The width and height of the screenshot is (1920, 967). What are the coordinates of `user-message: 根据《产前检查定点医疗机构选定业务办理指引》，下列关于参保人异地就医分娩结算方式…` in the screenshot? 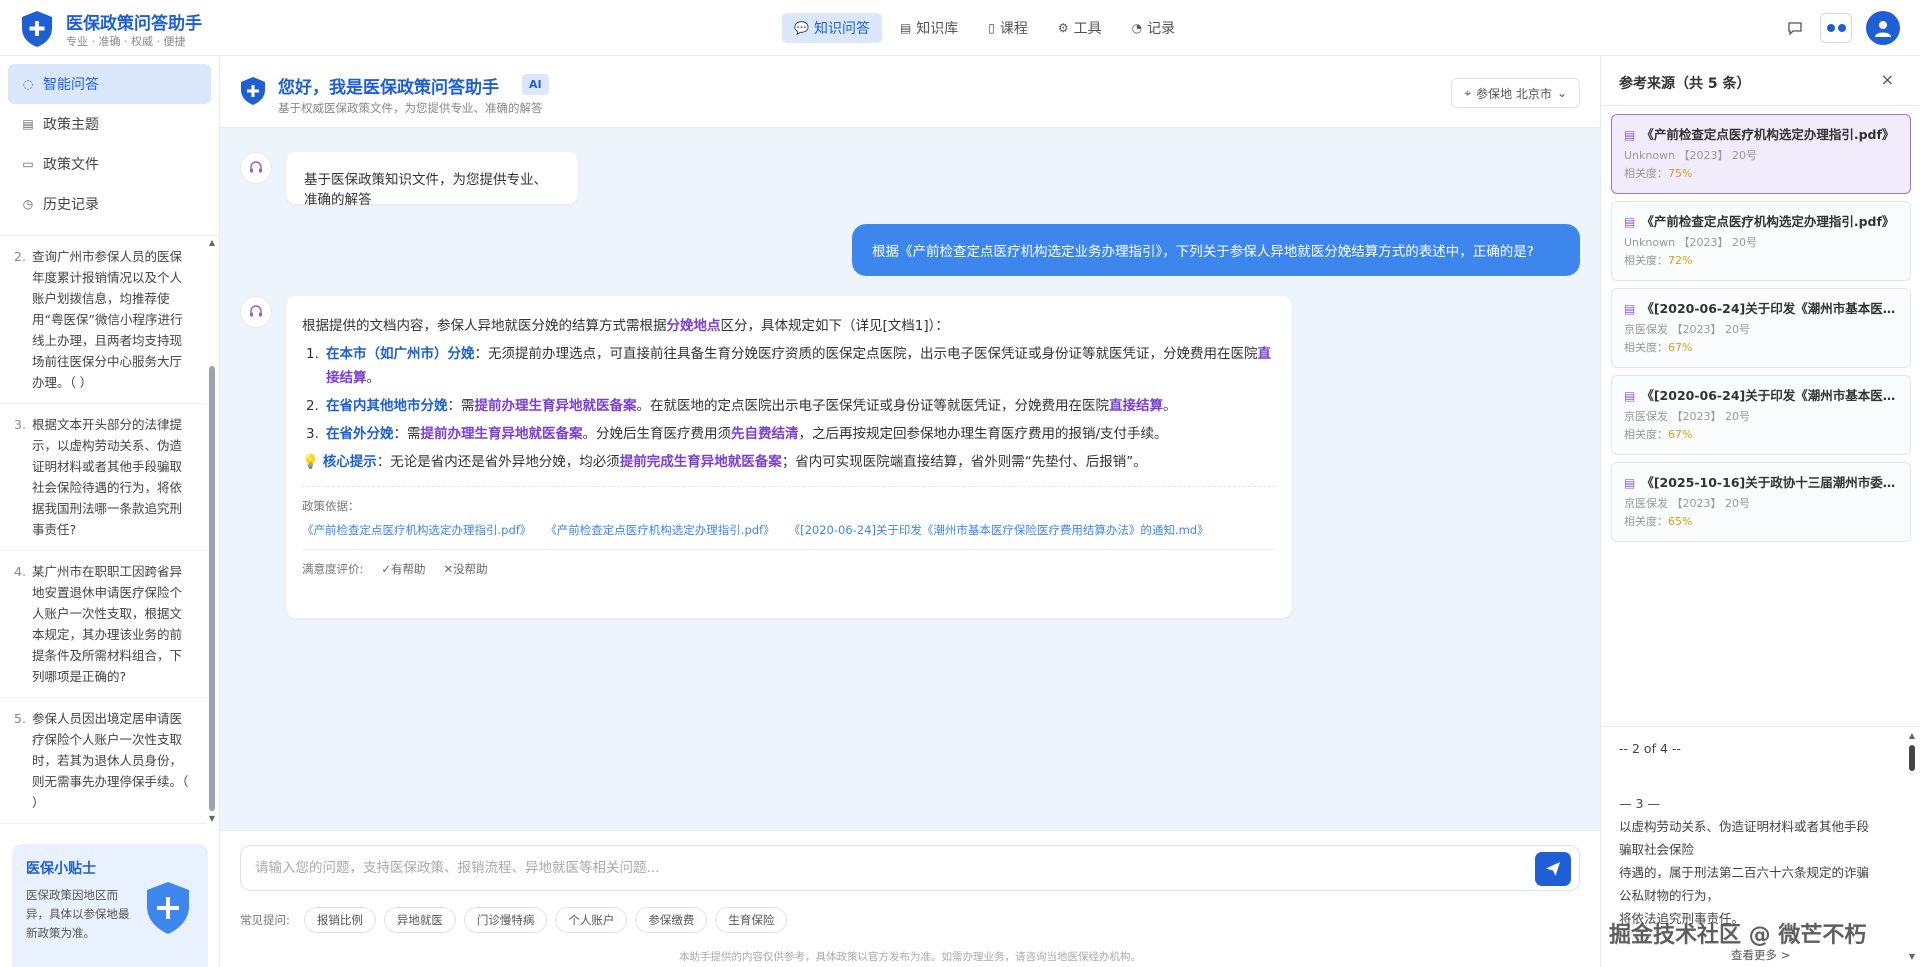 It's located at (1216, 250).